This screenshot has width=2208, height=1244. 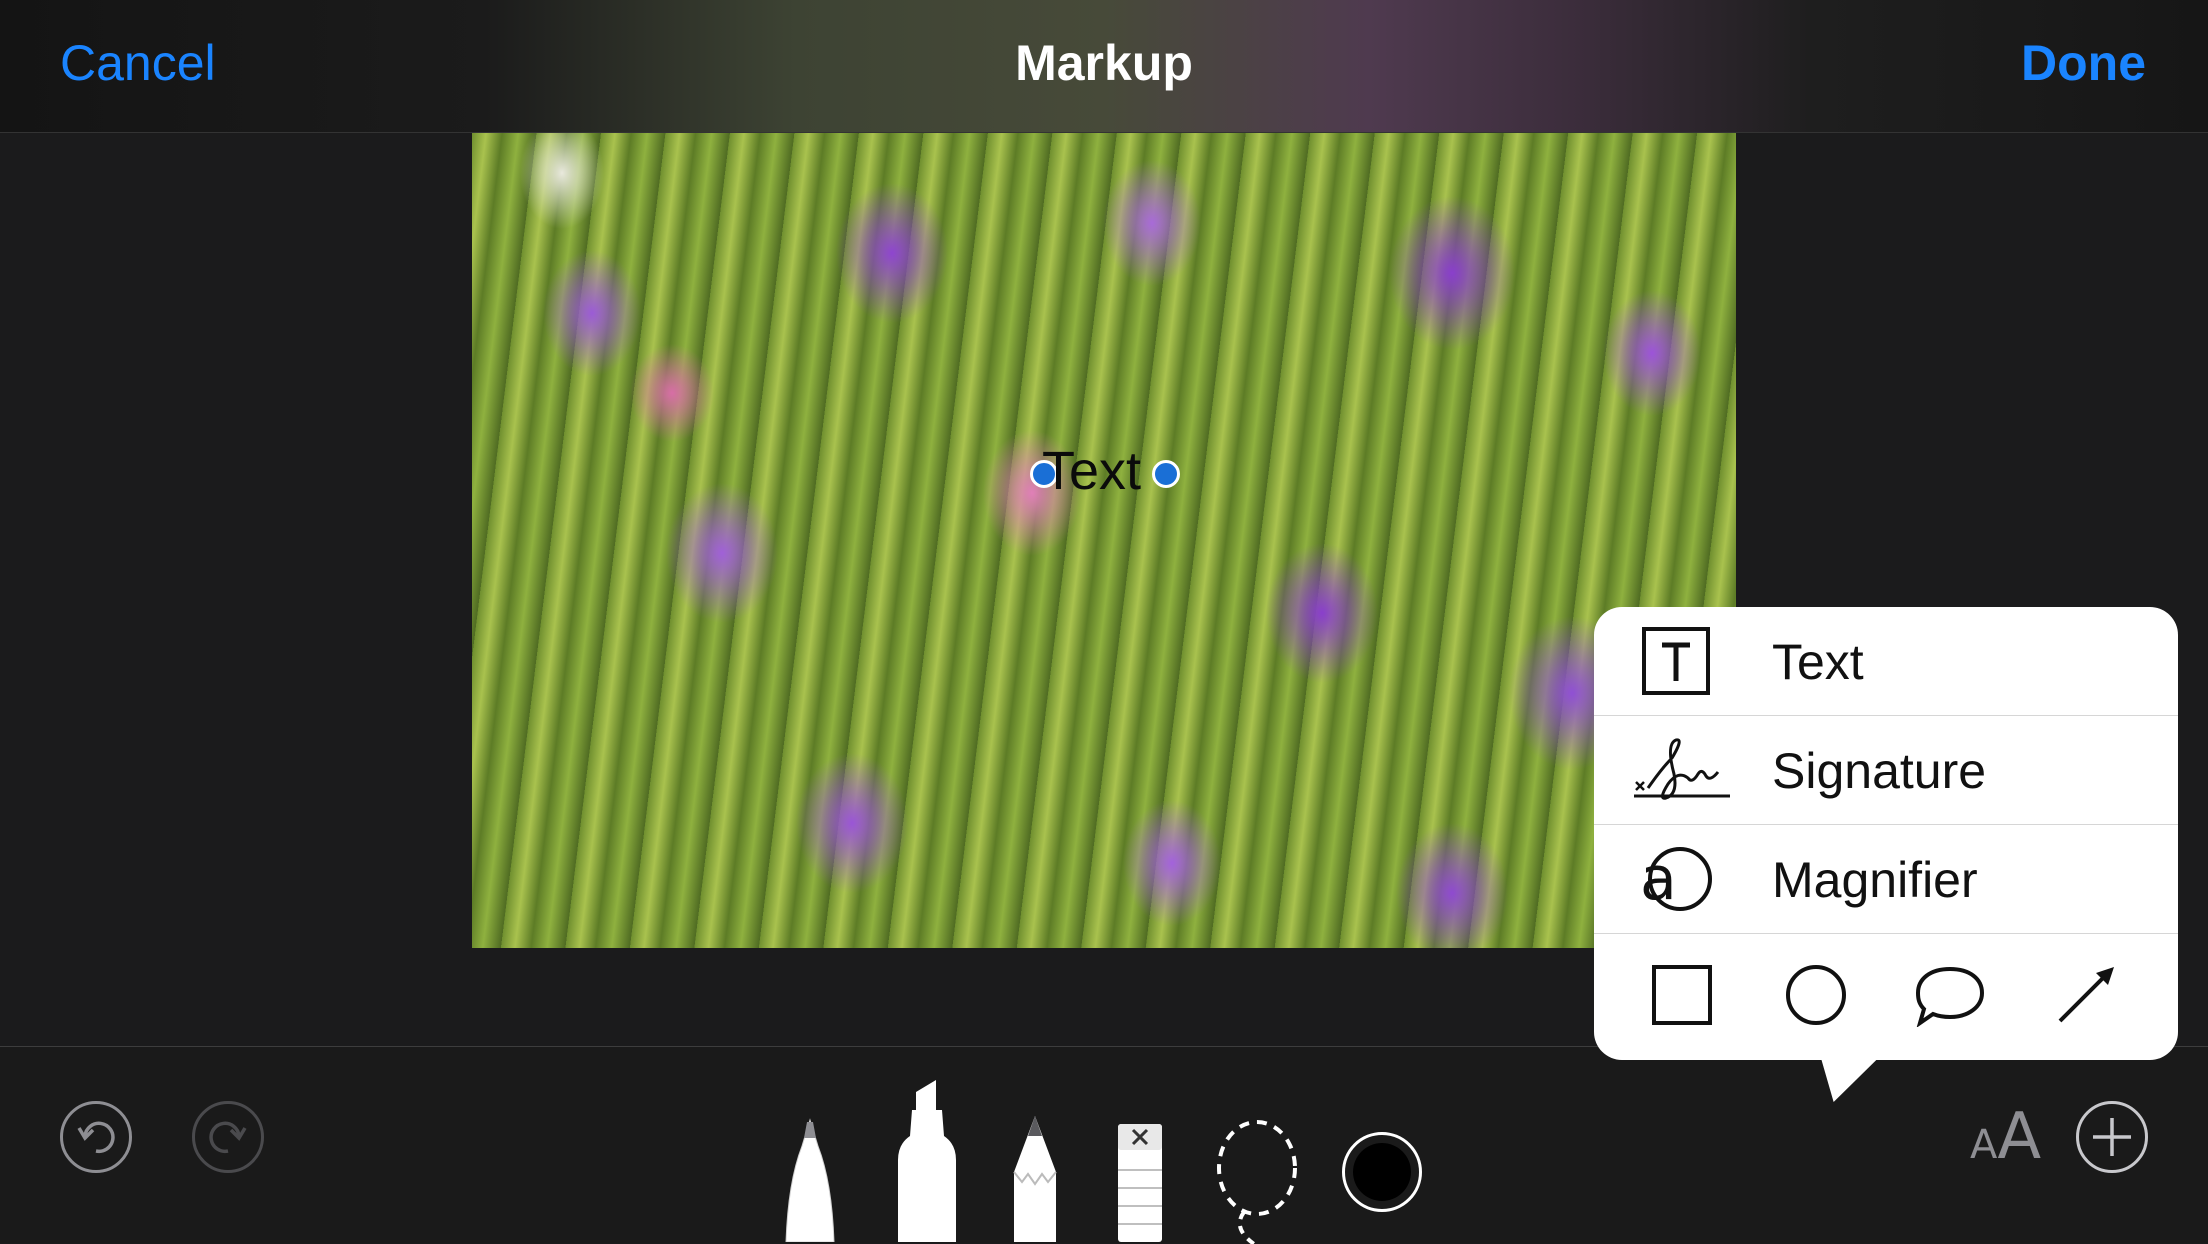 What do you see at coordinates (927, 1156) in the screenshot?
I see `highlighter-icon` at bounding box center [927, 1156].